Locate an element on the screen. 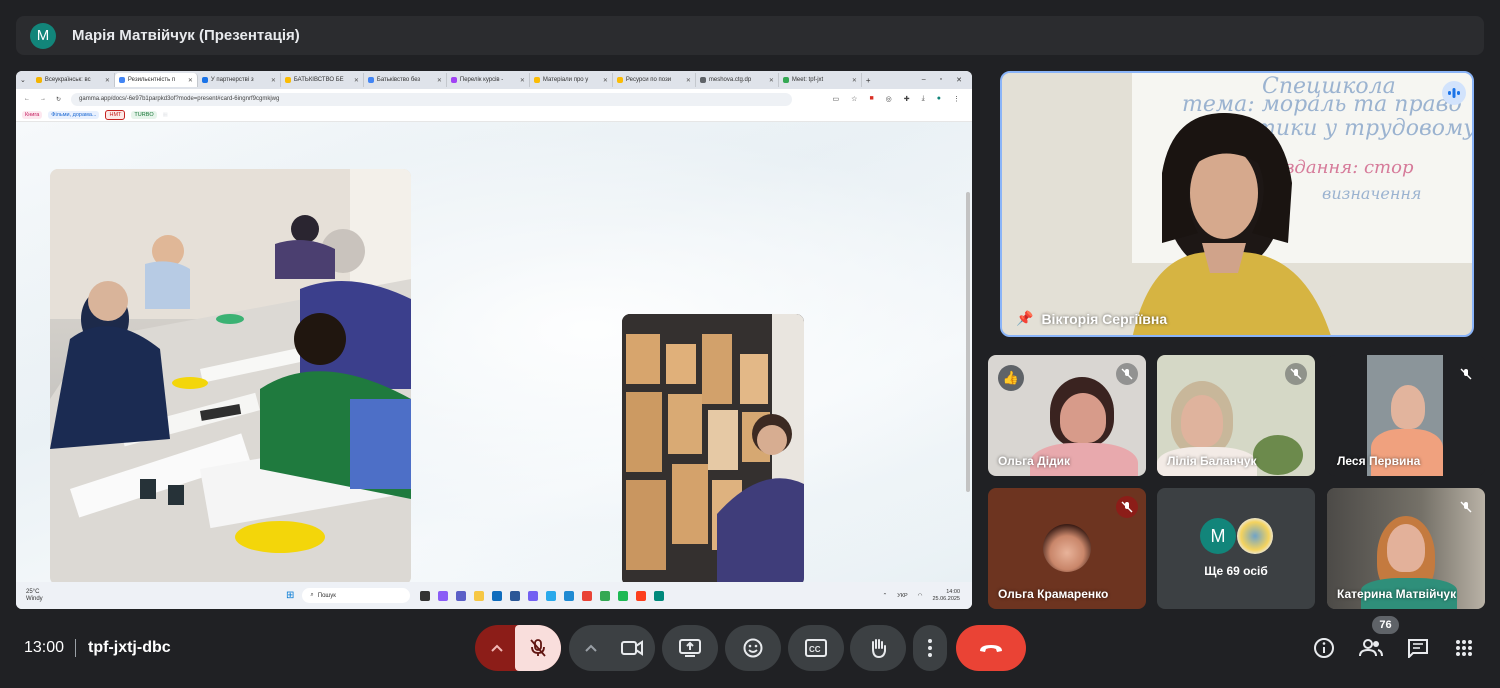  captions-icon: CC is located at coordinates (816, 648).